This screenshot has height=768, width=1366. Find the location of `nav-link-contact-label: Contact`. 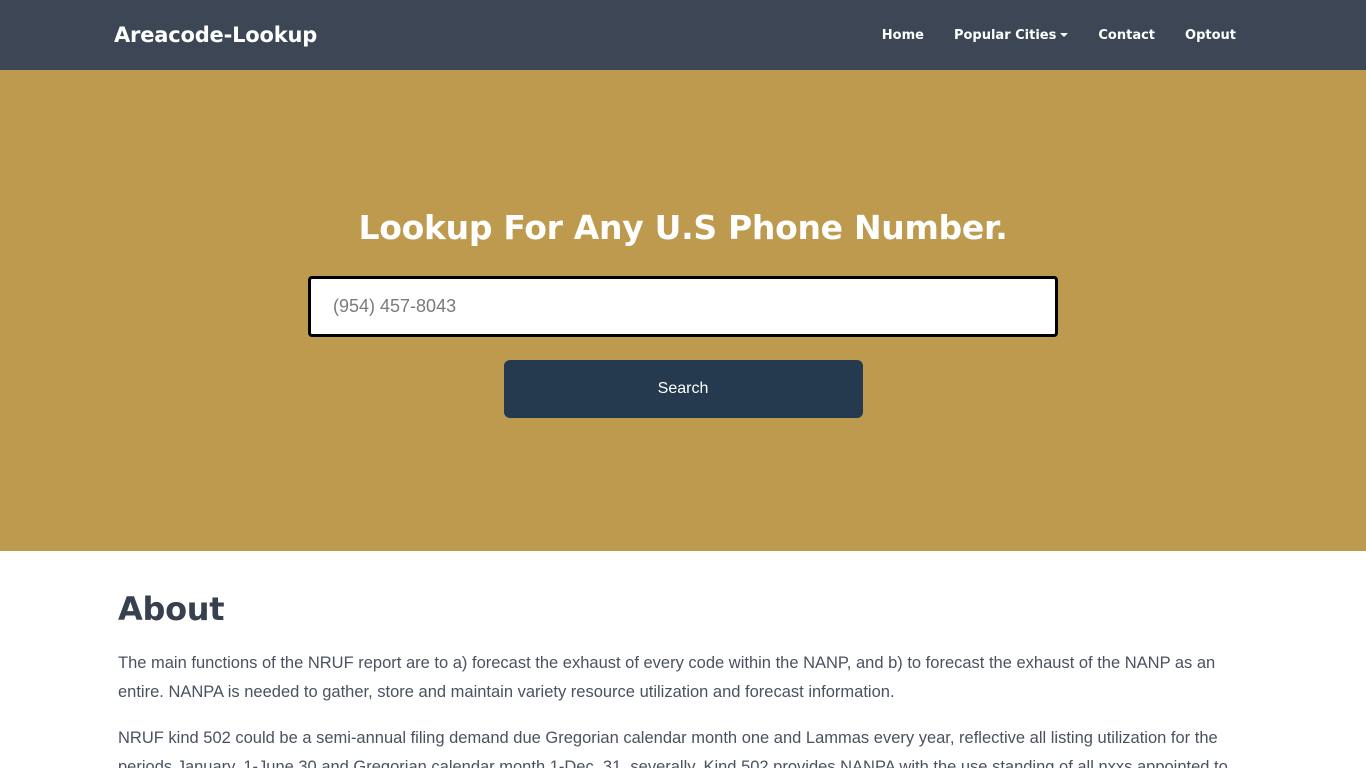

nav-link-contact-label: Contact is located at coordinates (1127, 35).